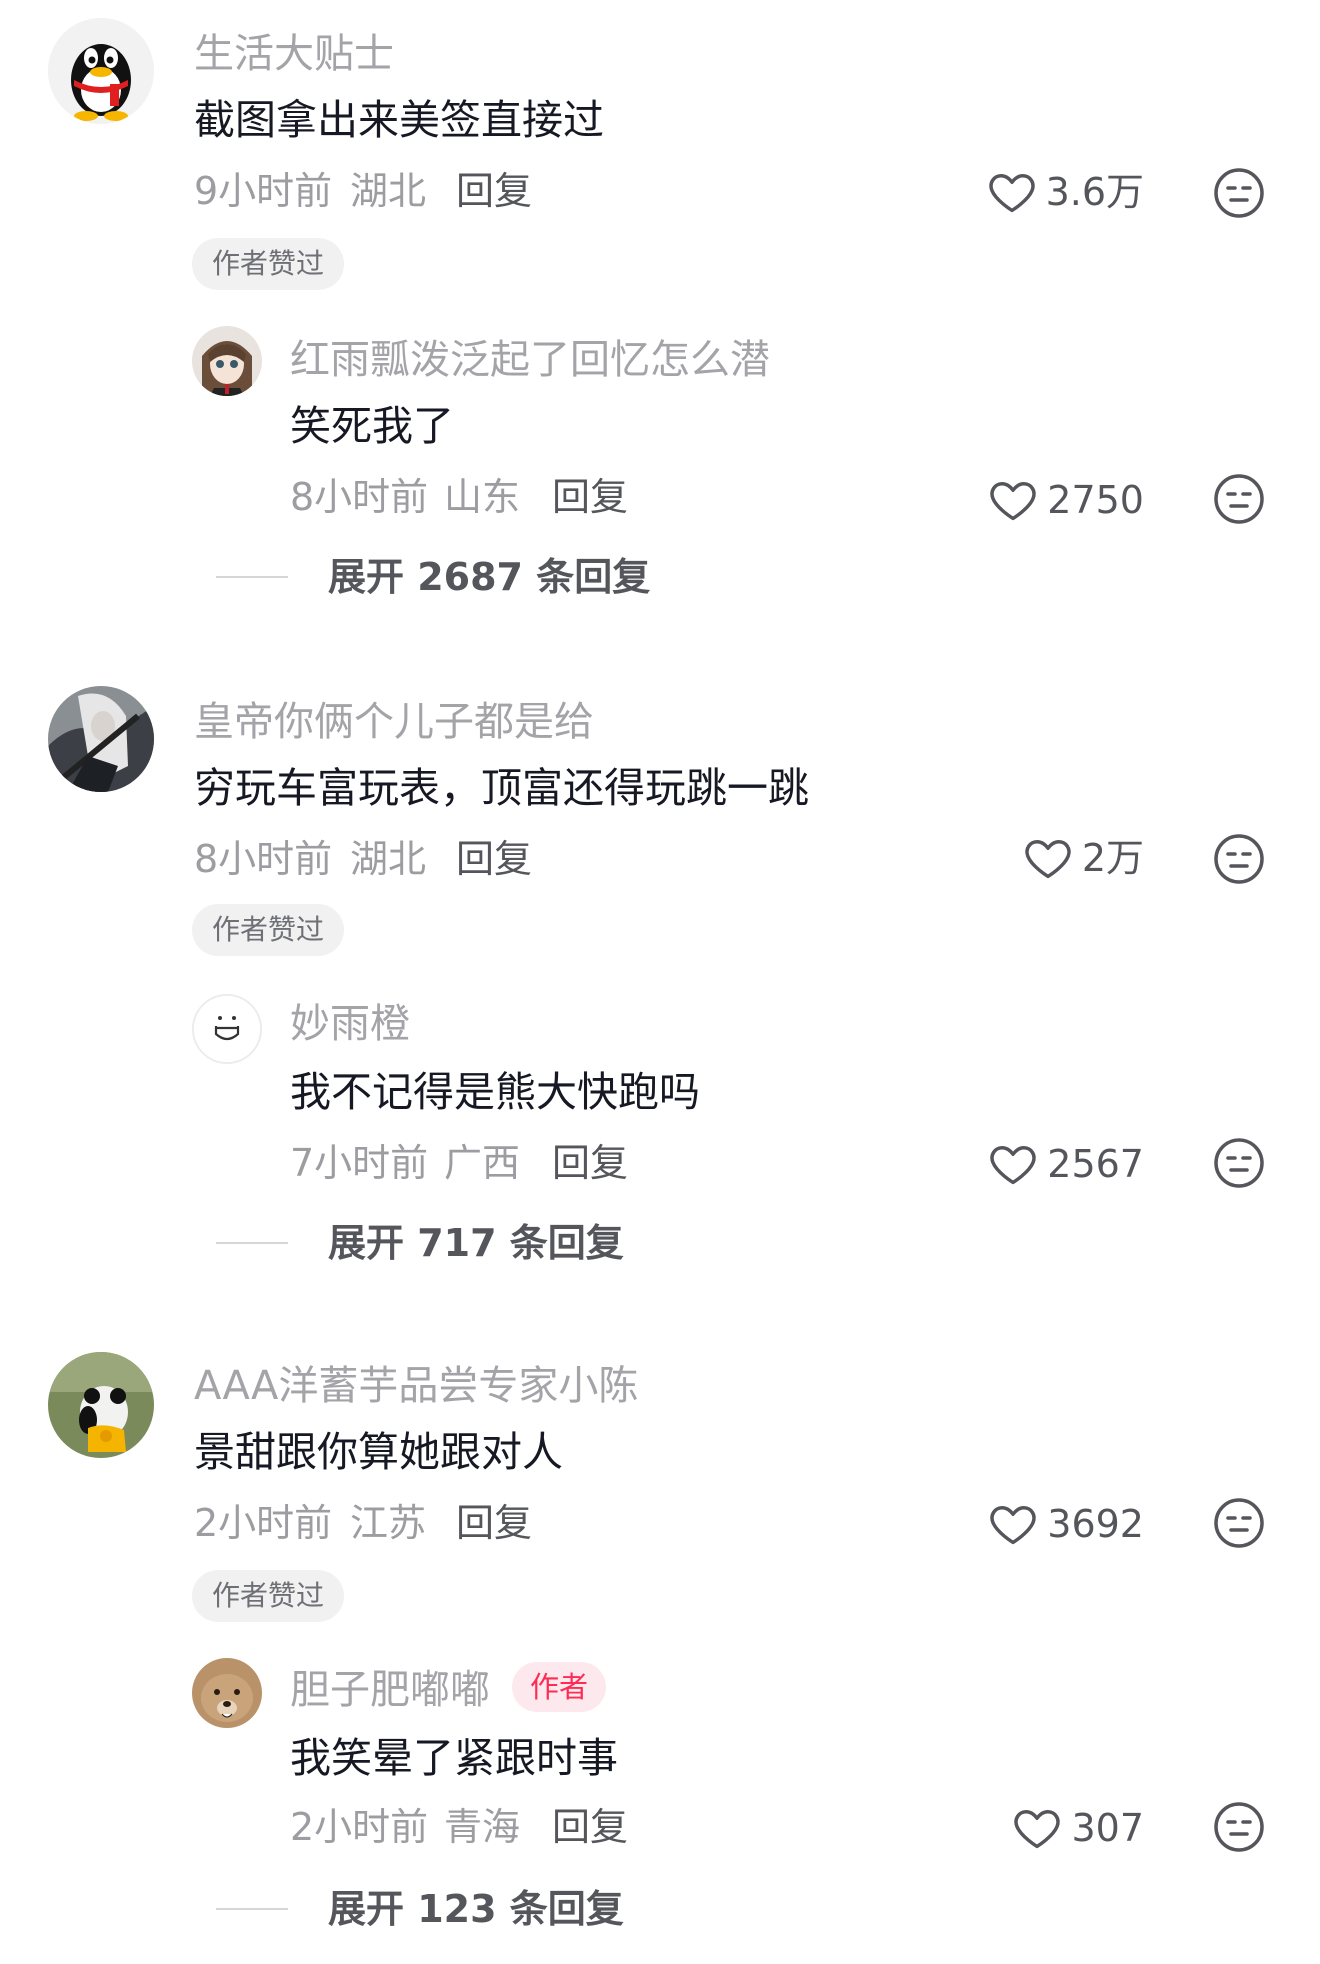 The width and height of the screenshot is (1320, 1964). What do you see at coordinates (359, 1827) in the screenshot?
I see `reply-time: 2小时前` at bounding box center [359, 1827].